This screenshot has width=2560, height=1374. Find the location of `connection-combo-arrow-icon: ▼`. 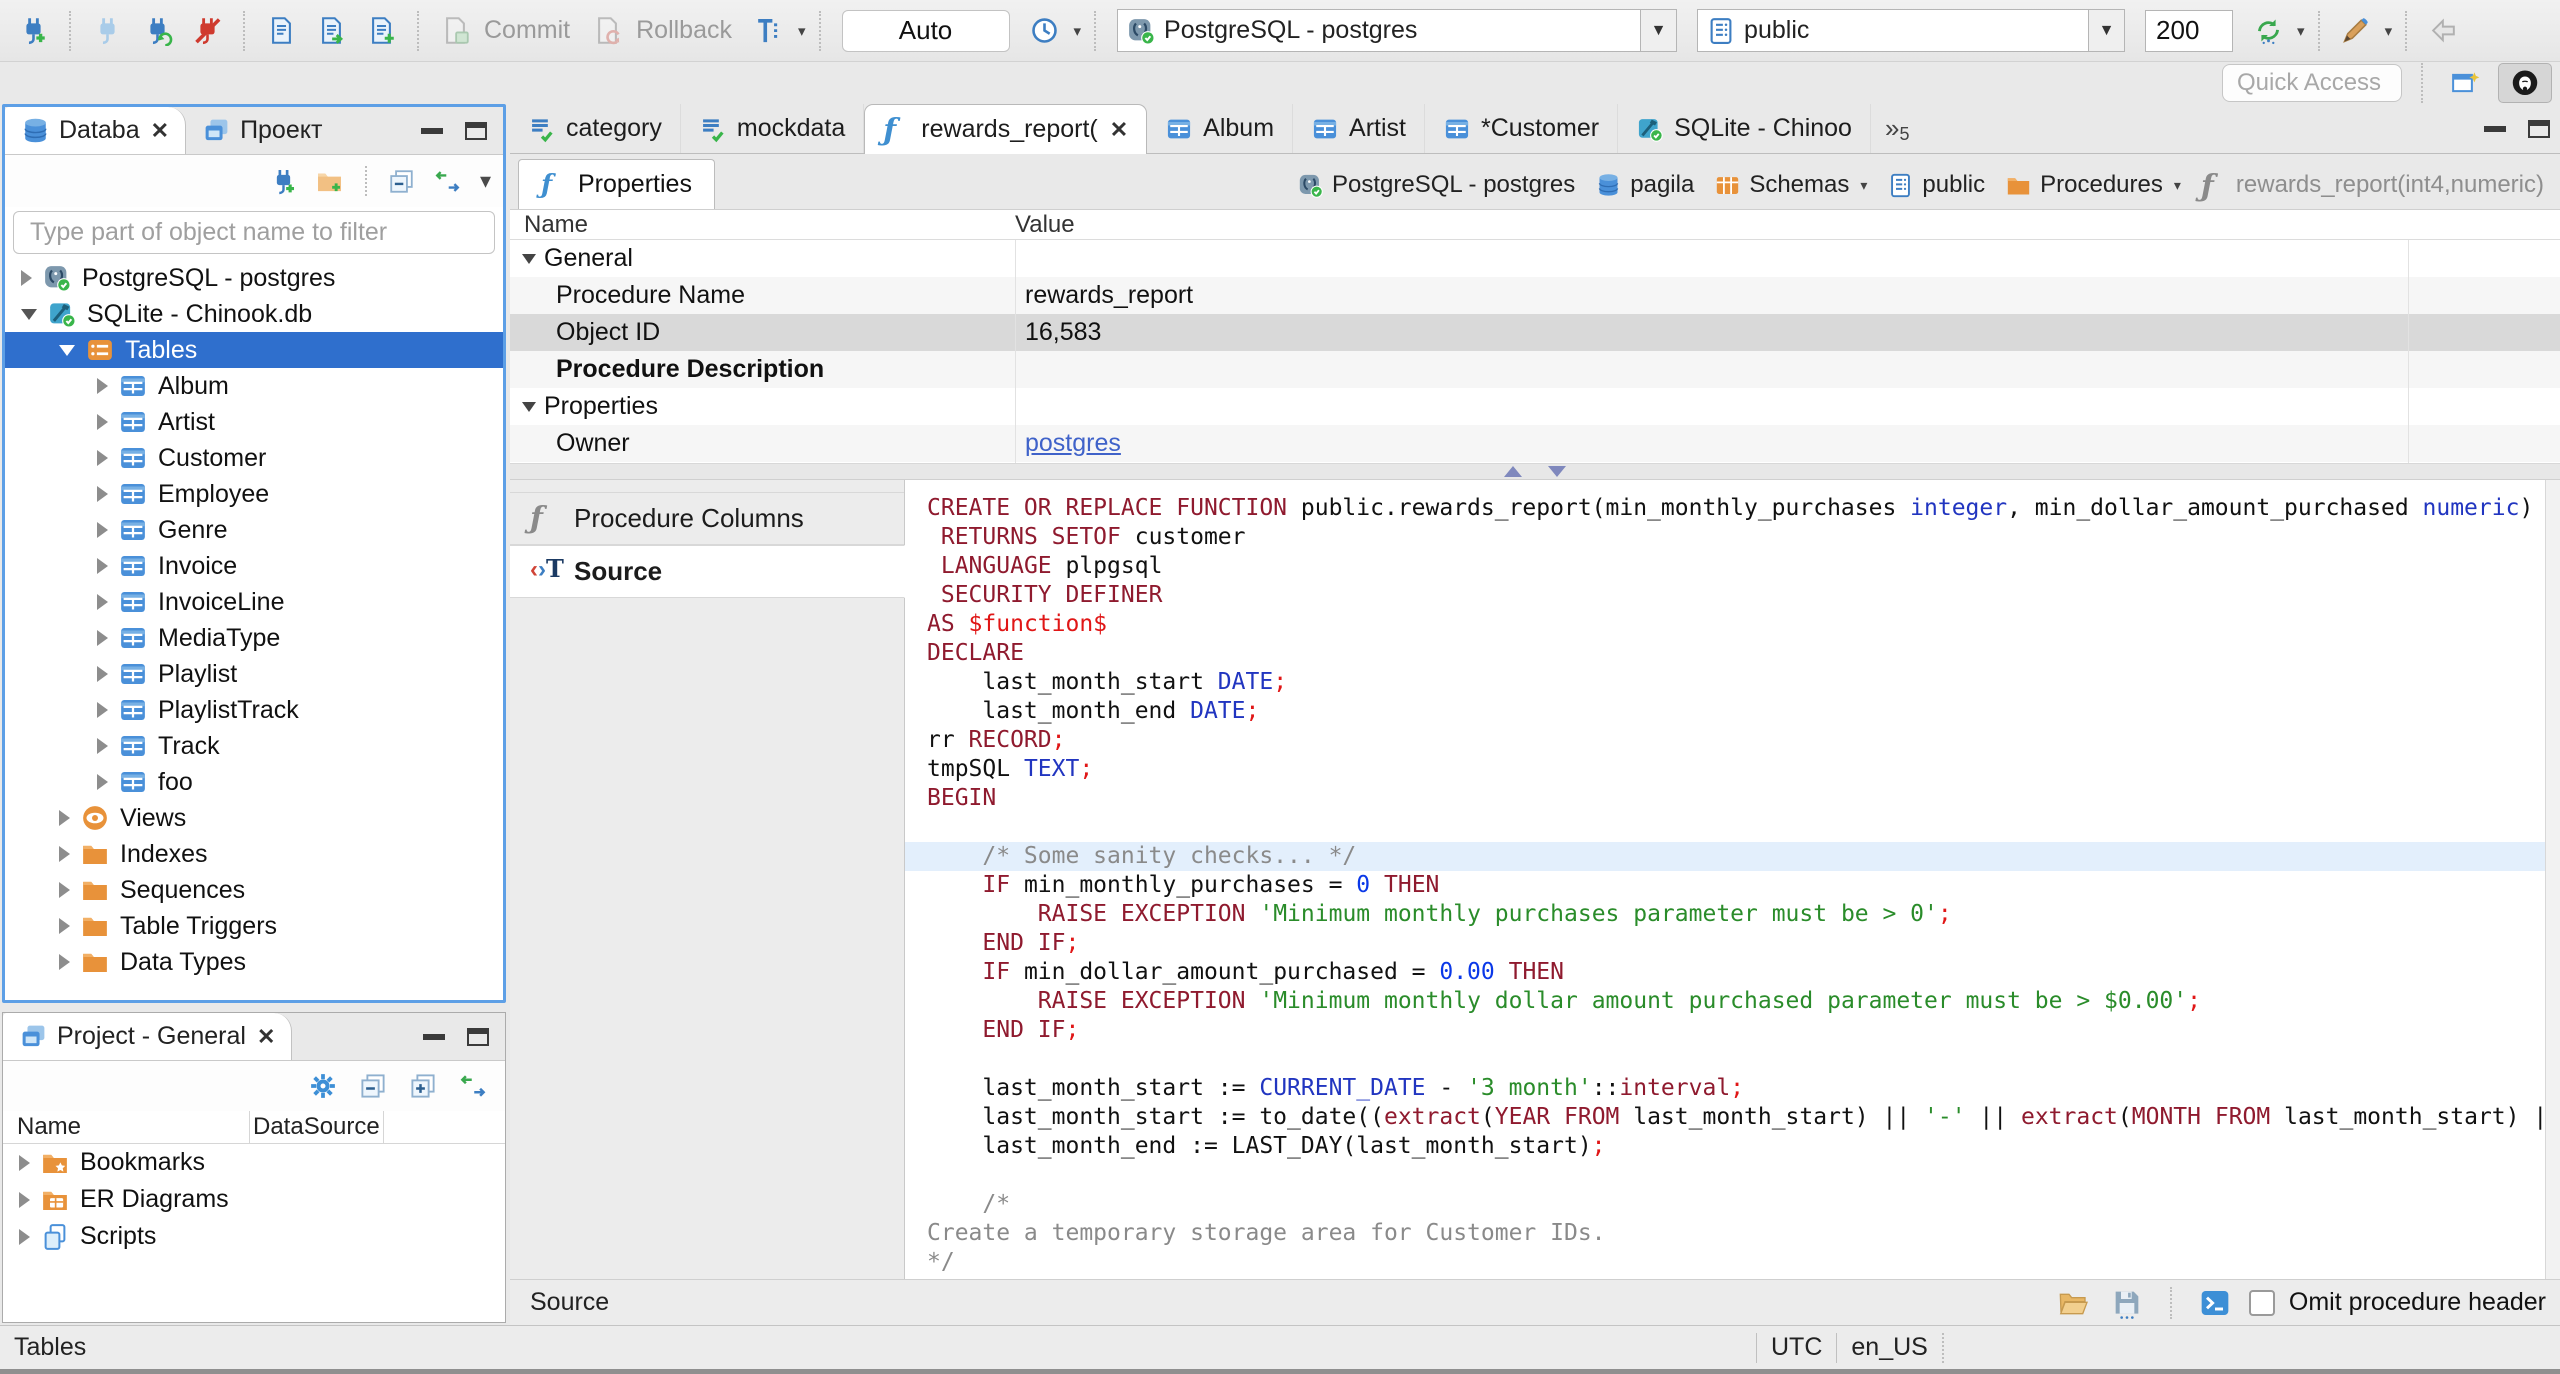

connection-combo-arrow-icon: ▼ is located at coordinates (1658, 30).